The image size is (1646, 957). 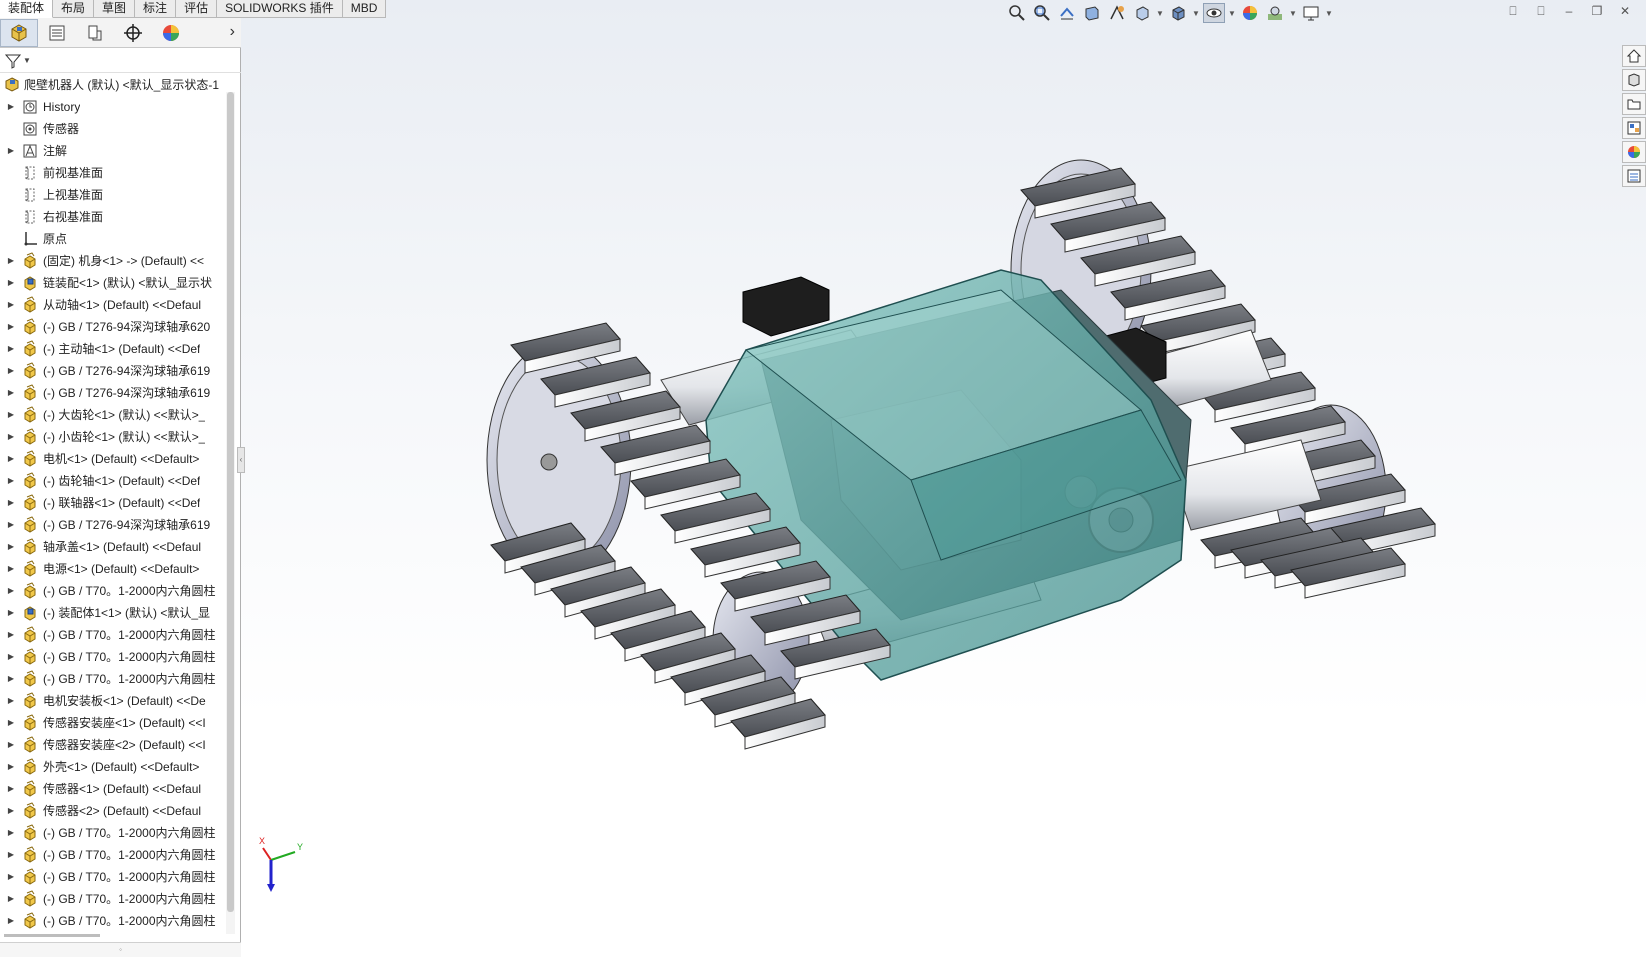 I want to click on tree-item: ▶ (-) 联轴器<1> (Default) <<Def, so click(x=111, y=503).